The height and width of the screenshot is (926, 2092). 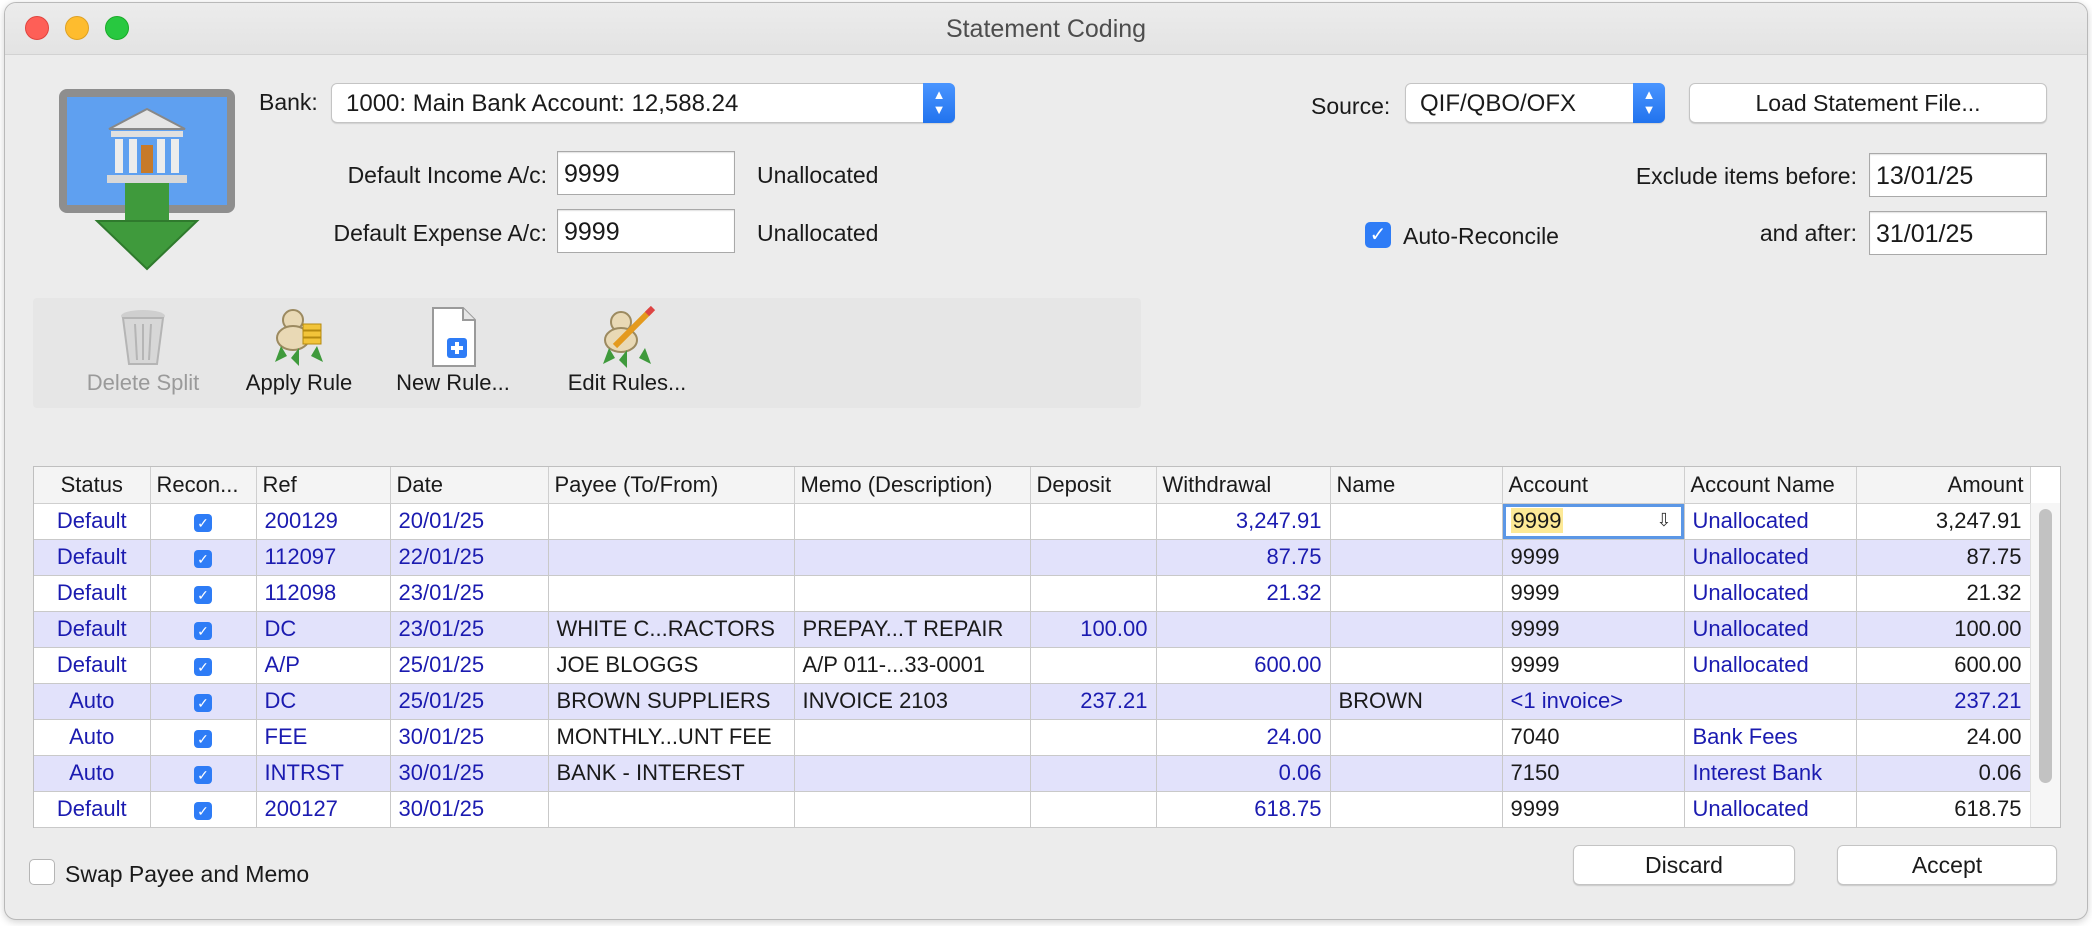 What do you see at coordinates (469, 485) in the screenshot?
I see `column-header-date: Date` at bounding box center [469, 485].